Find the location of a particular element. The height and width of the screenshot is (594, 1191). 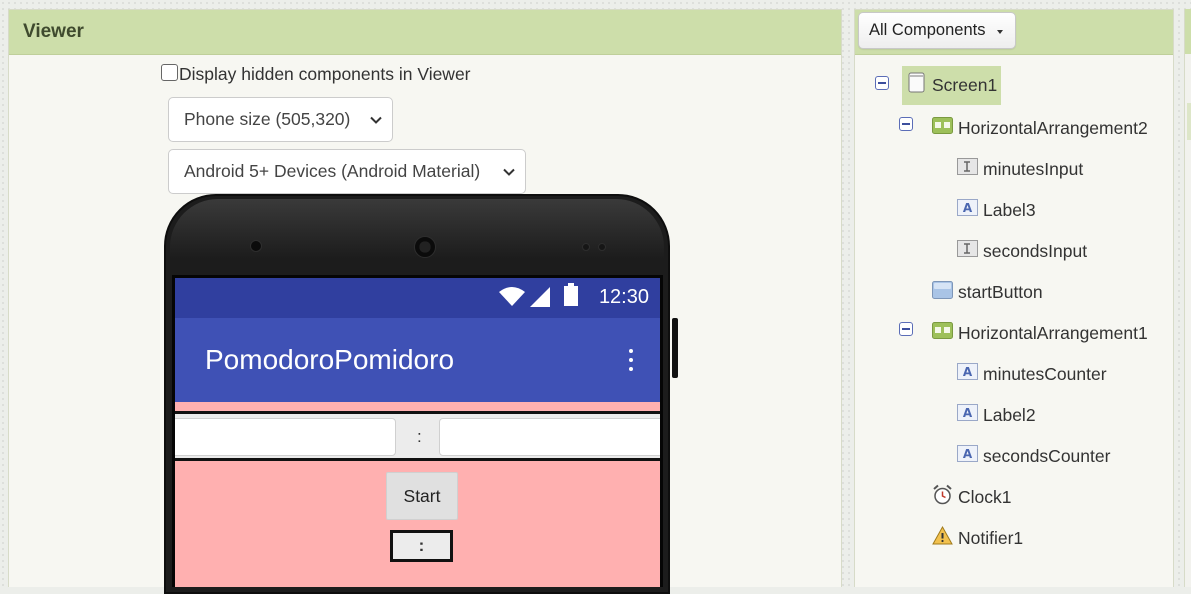

display-hidden-checkbox is located at coordinates (169, 72).